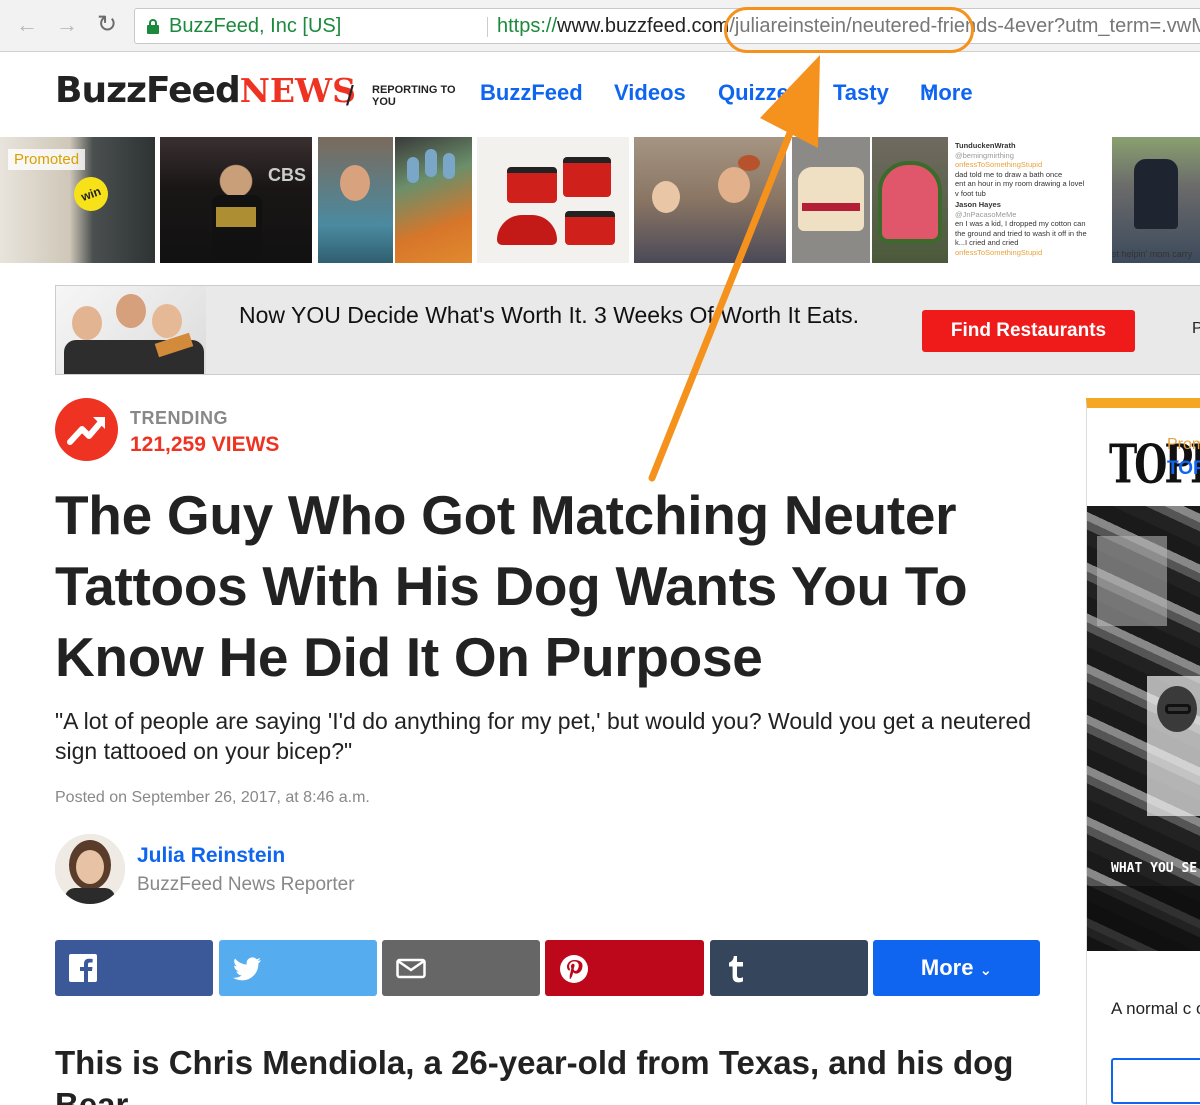  I want to click on sandwich-thumbnail, so click(831, 200).